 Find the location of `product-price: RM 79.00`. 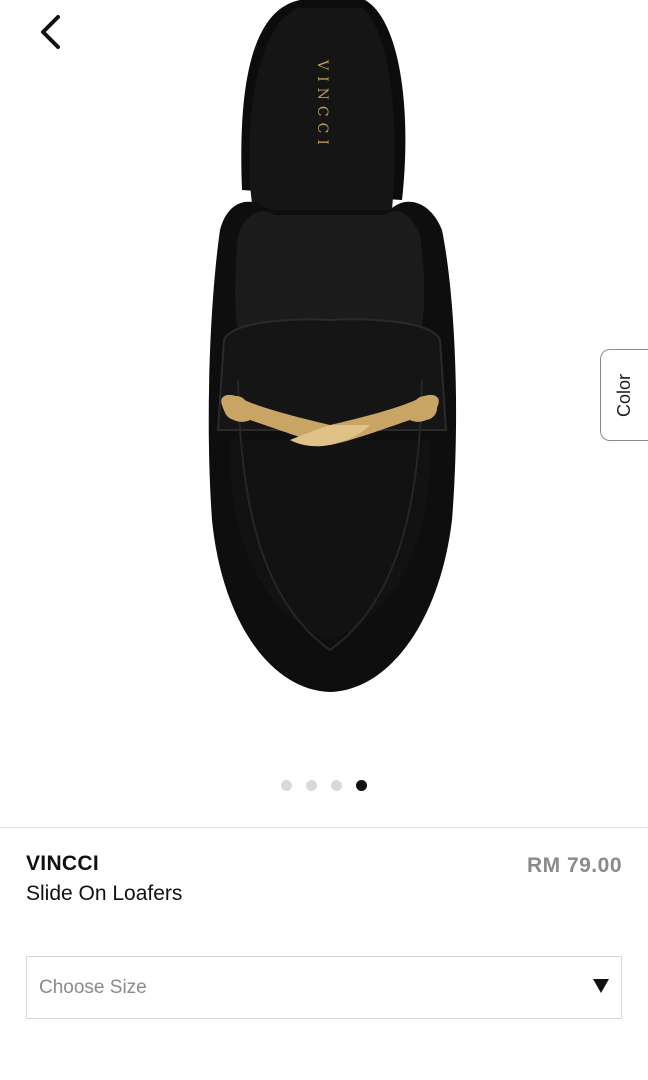

product-price: RM 79.00 is located at coordinates (574, 865).